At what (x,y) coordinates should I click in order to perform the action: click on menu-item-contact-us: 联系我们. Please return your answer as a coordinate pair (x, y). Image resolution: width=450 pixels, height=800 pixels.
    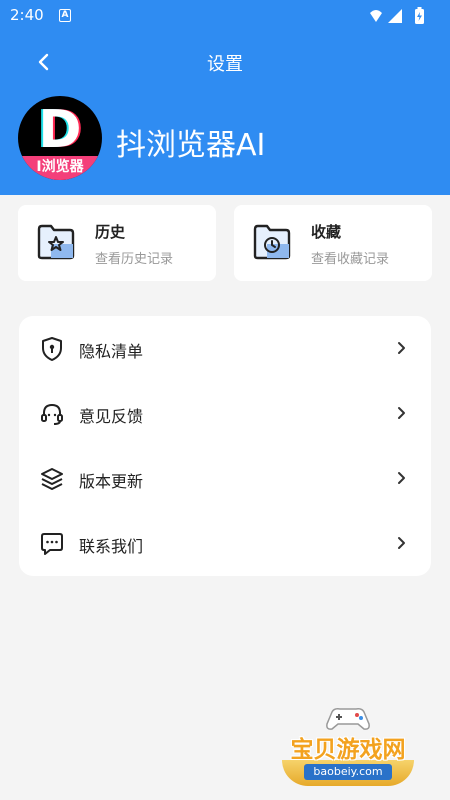
    Looking at the image, I should click on (225, 543).